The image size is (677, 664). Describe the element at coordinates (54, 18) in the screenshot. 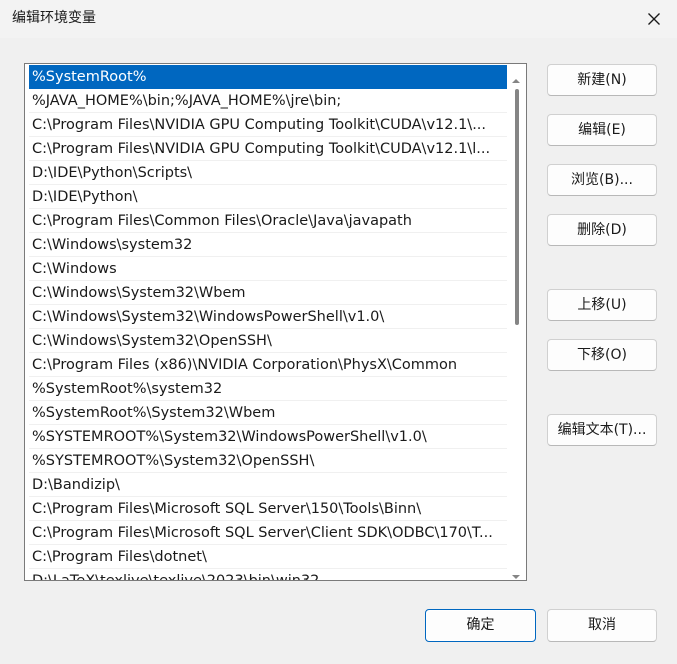

I see `window-title: 编辑环境变量` at that location.